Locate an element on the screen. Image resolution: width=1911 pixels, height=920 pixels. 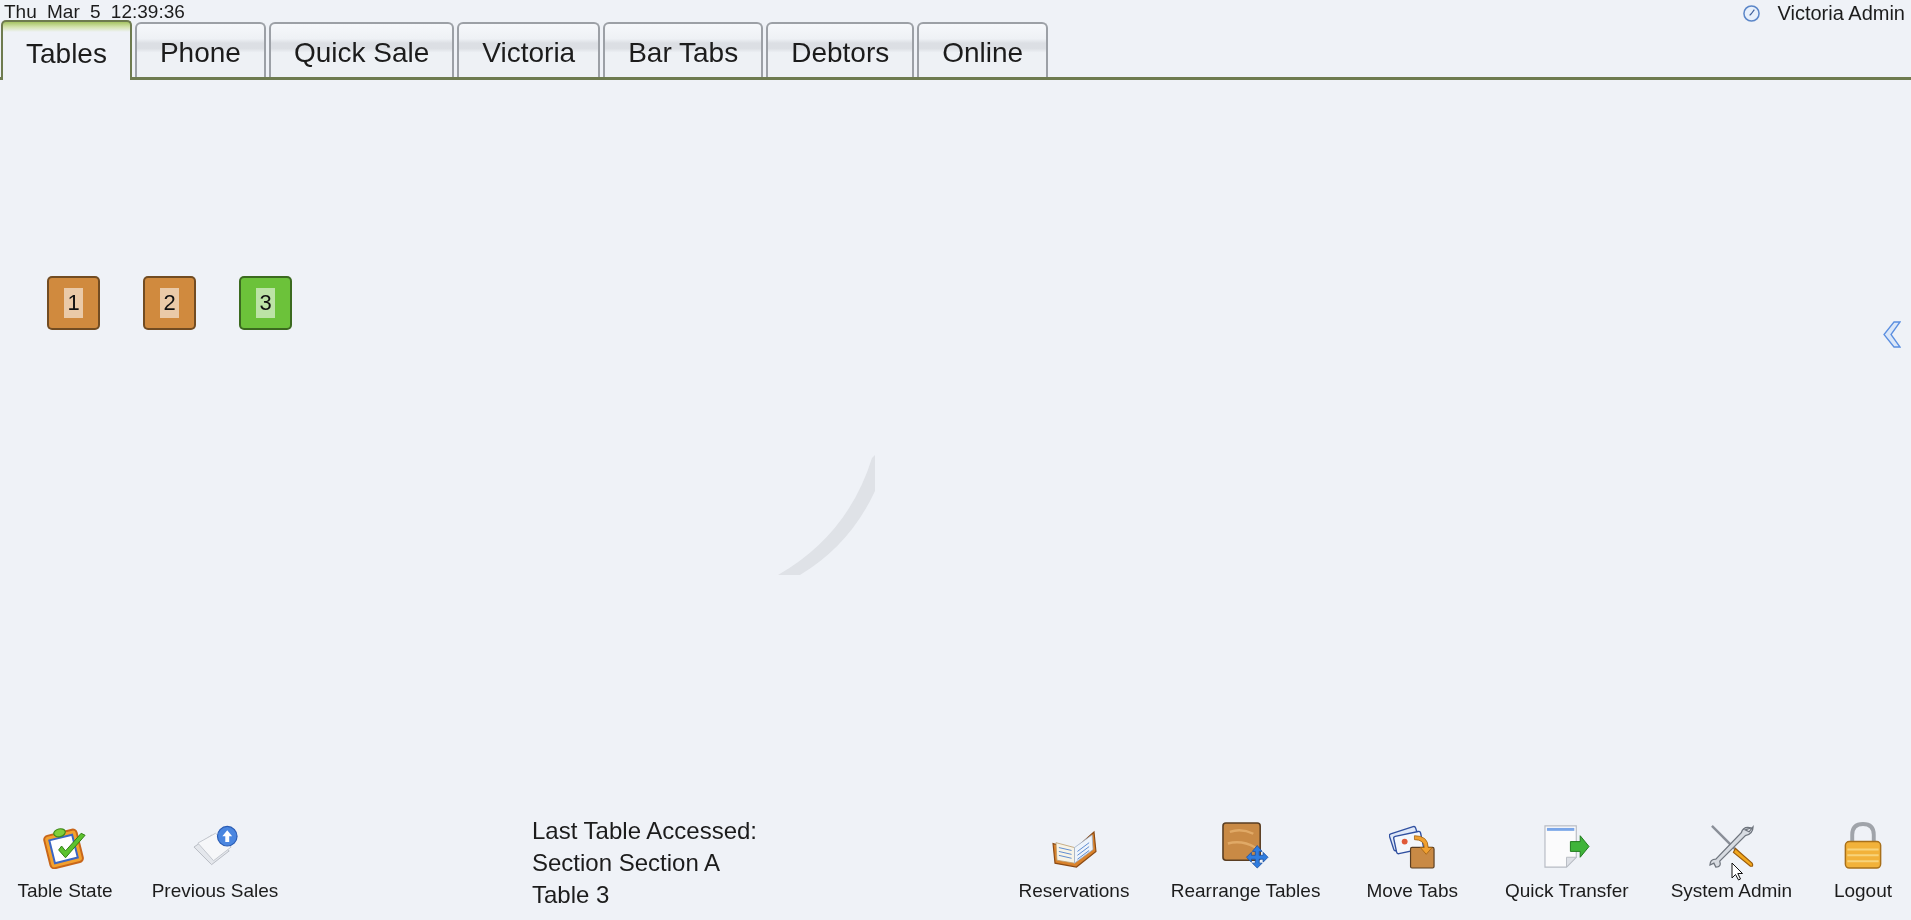
table-tile: 3 is located at coordinates (265, 303).